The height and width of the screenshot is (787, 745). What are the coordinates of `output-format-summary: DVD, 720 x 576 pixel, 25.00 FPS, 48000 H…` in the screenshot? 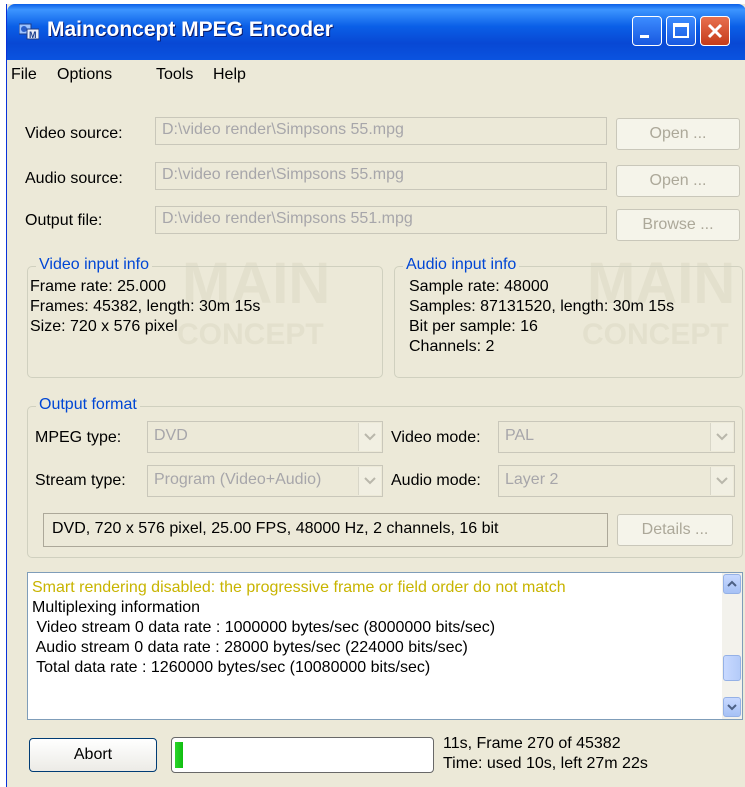 It's located at (325, 530).